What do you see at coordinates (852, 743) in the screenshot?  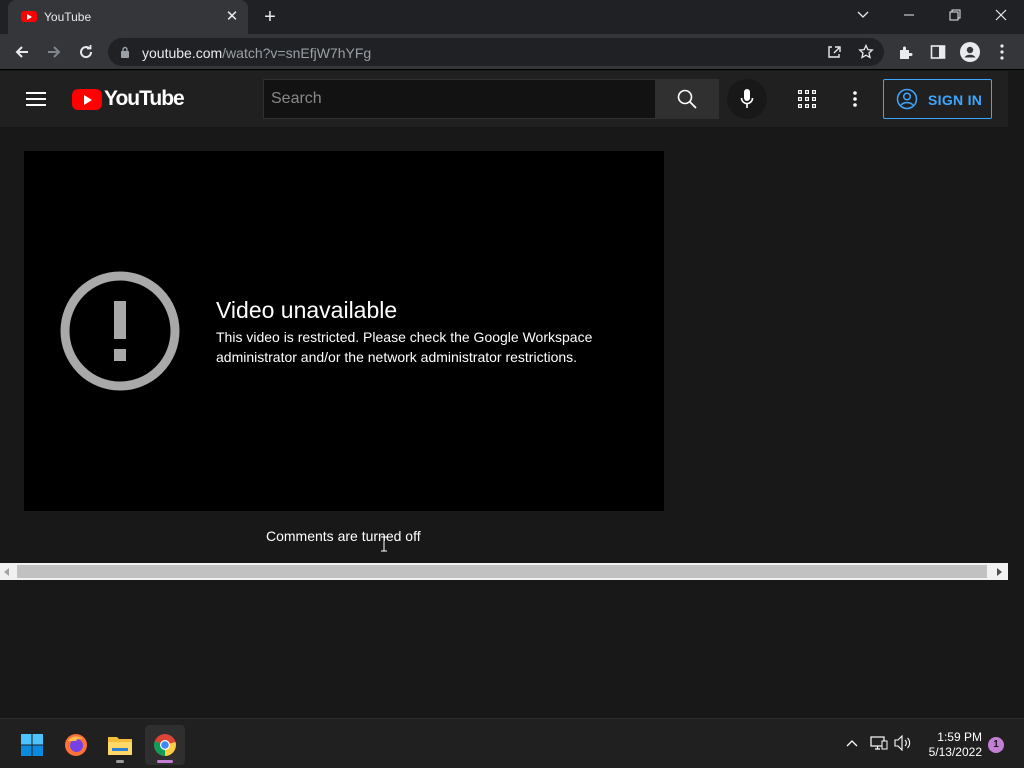 I see `show-hidden-icons-chevron-icon` at bounding box center [852, 743].